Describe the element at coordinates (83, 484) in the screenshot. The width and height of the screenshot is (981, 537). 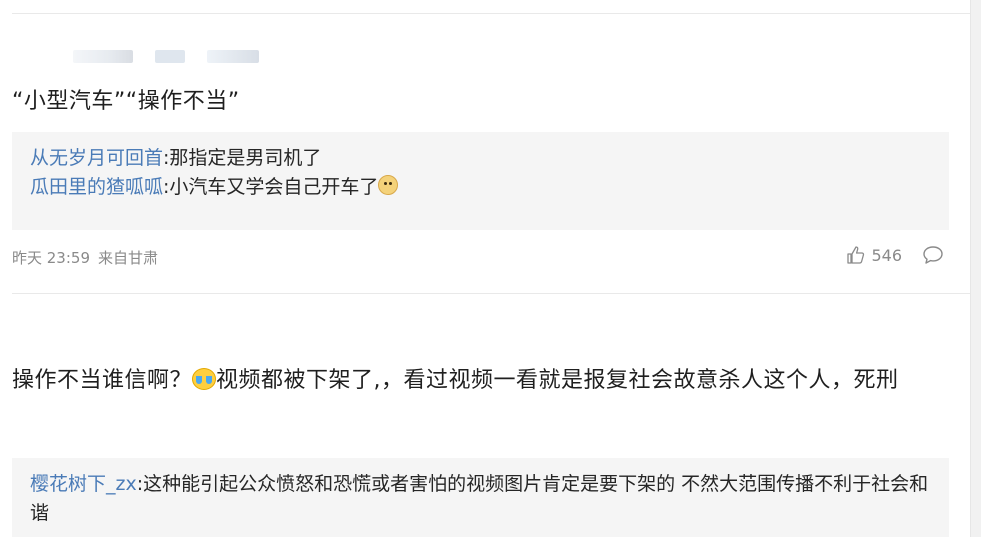
I see `reply-3-username: 樱花树下_zx` at that location.